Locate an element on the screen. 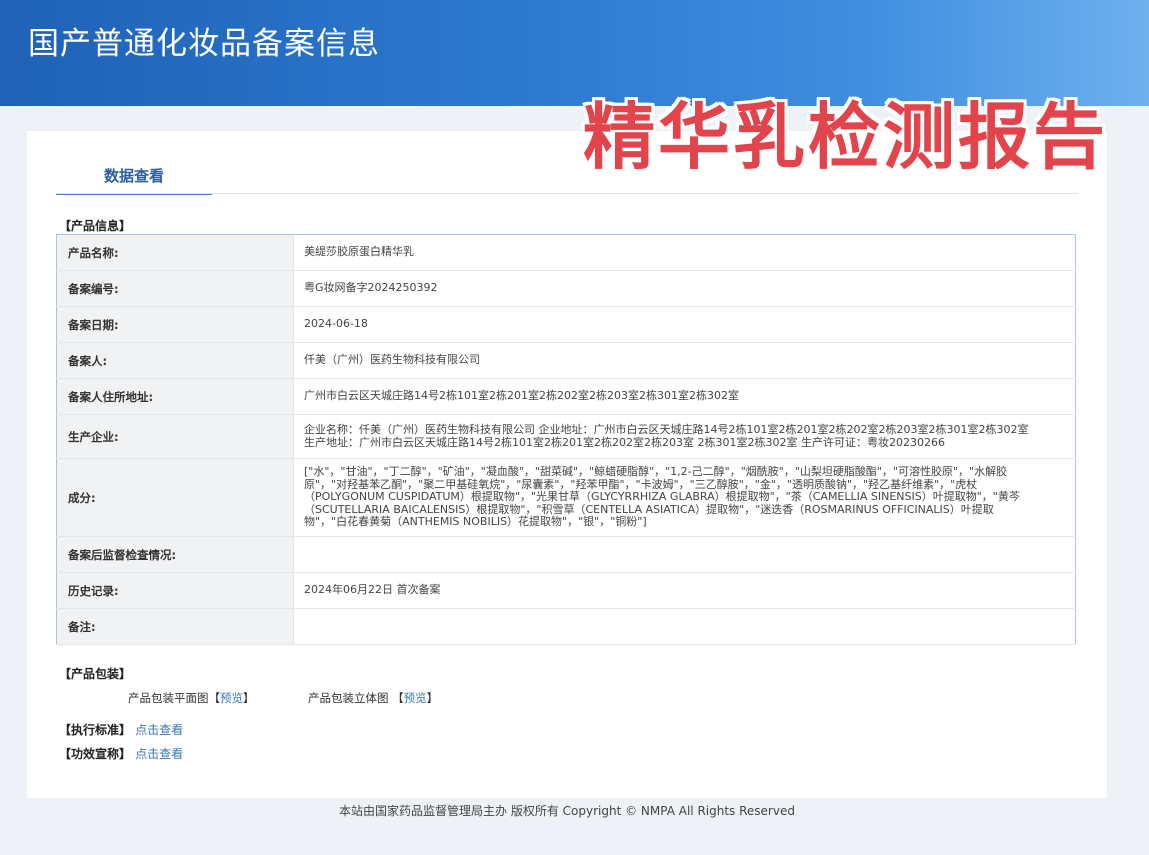 This screenshot has height=855, width=1149. row-label: 备案后监督检查情况: is located at coordinates (175, 554).